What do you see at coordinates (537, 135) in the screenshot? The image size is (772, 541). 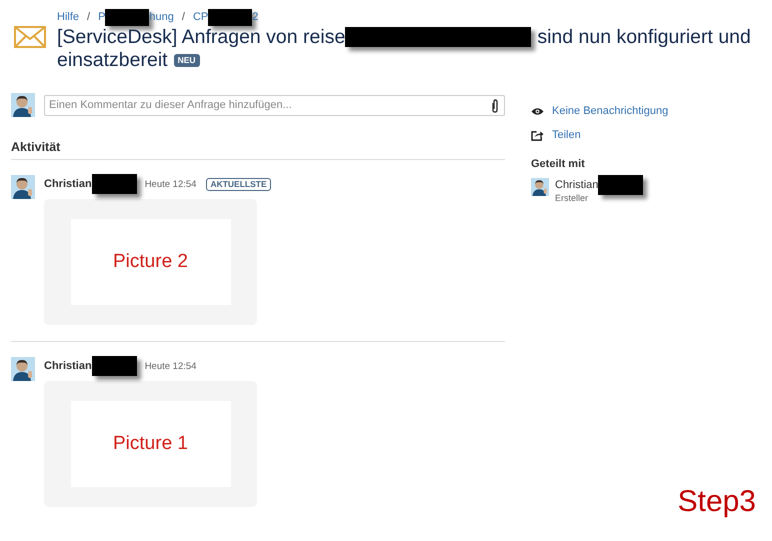 I see `share-icon` at bounding box center [537, 135].